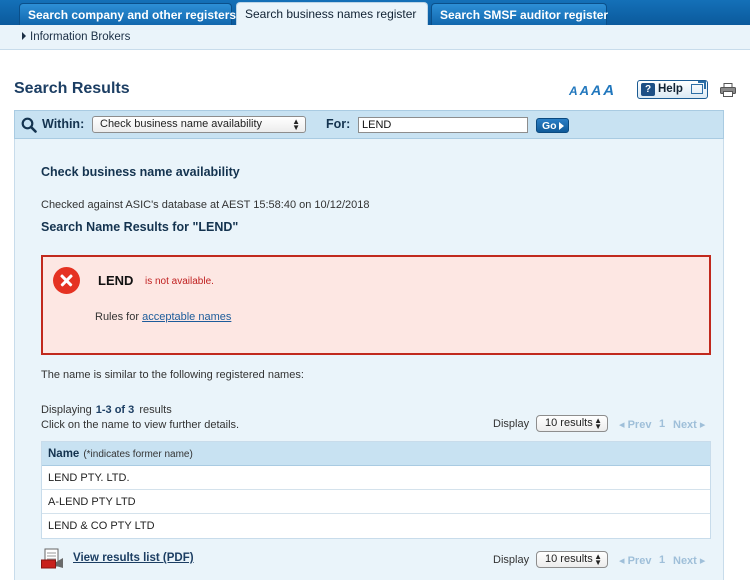  What do you see at coordinates (375, 37) in the screenshot?
I see `sub-navigation: Information Brokers` at bounding box center [375, 37].